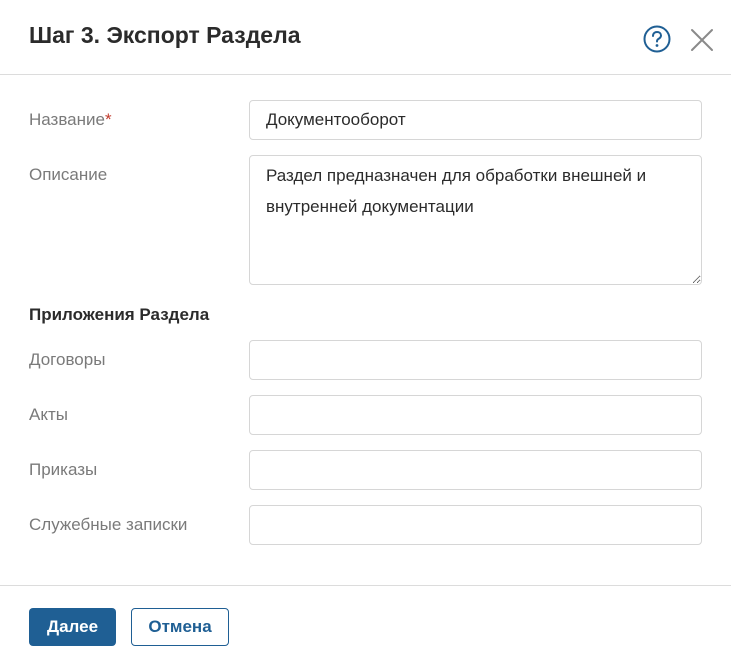 The height and width of the screenshot is (660, 731). What do you see at coordinates (67, 119) in the screenshot?
I see `name-label-text: Название` at bounding box center [67, 119].